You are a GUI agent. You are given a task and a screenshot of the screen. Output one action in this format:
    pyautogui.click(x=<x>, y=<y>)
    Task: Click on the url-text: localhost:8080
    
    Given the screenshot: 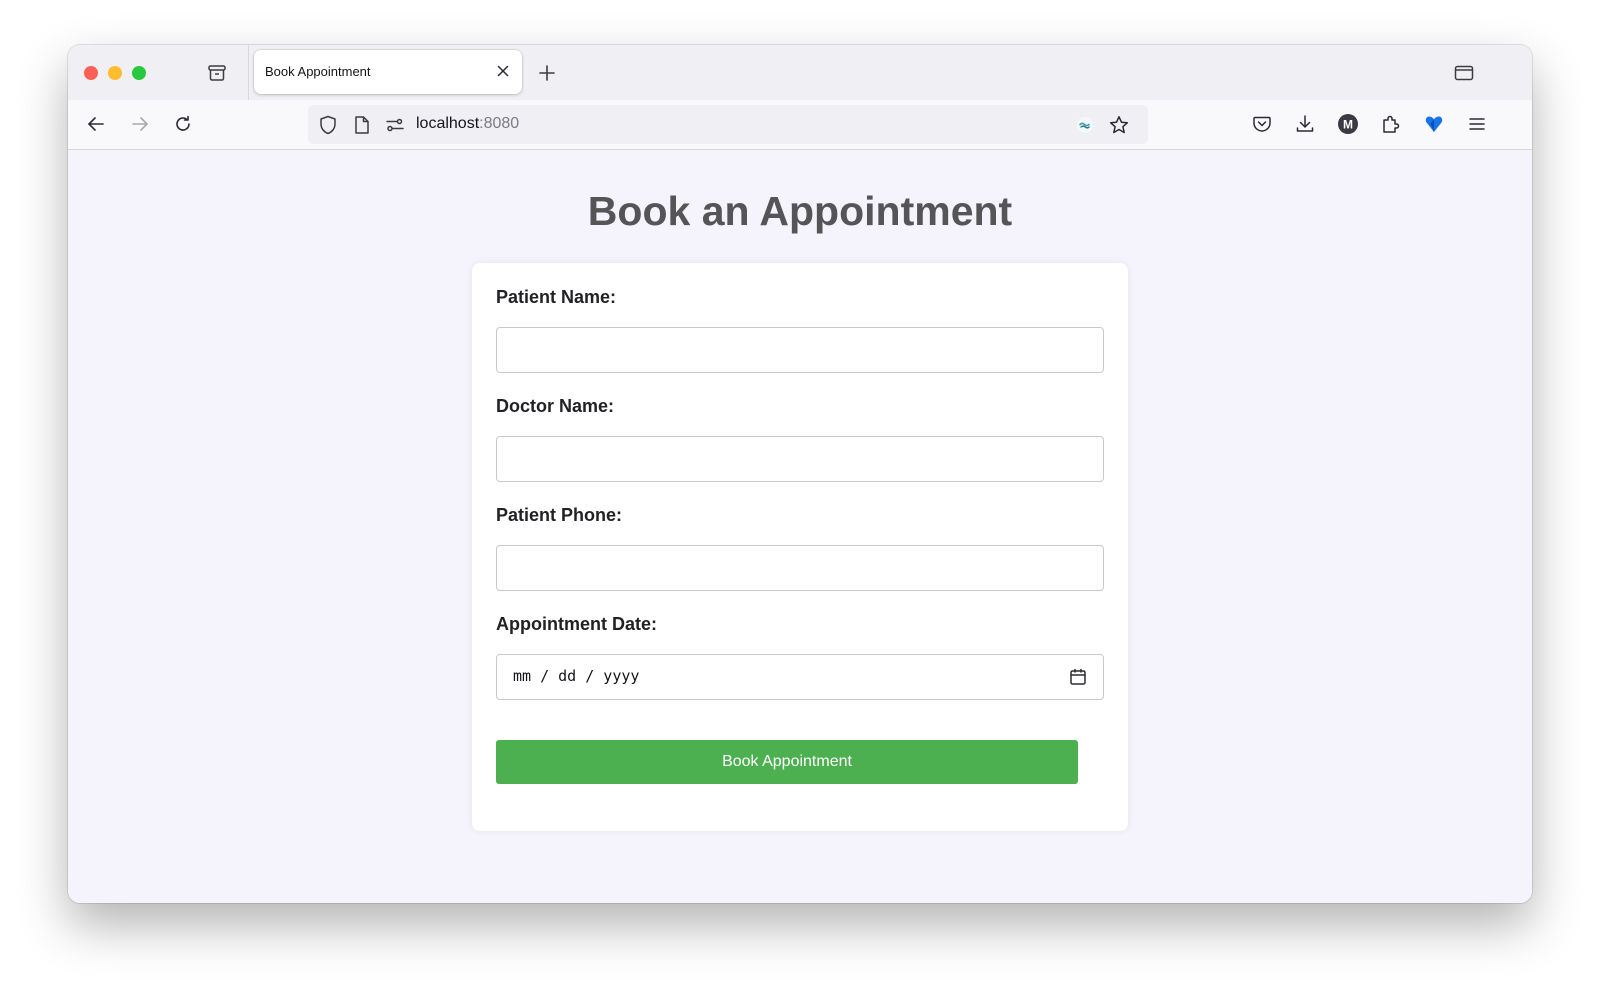 What is the action you would take?
    pyautogui.click(x=467, y=124)
    